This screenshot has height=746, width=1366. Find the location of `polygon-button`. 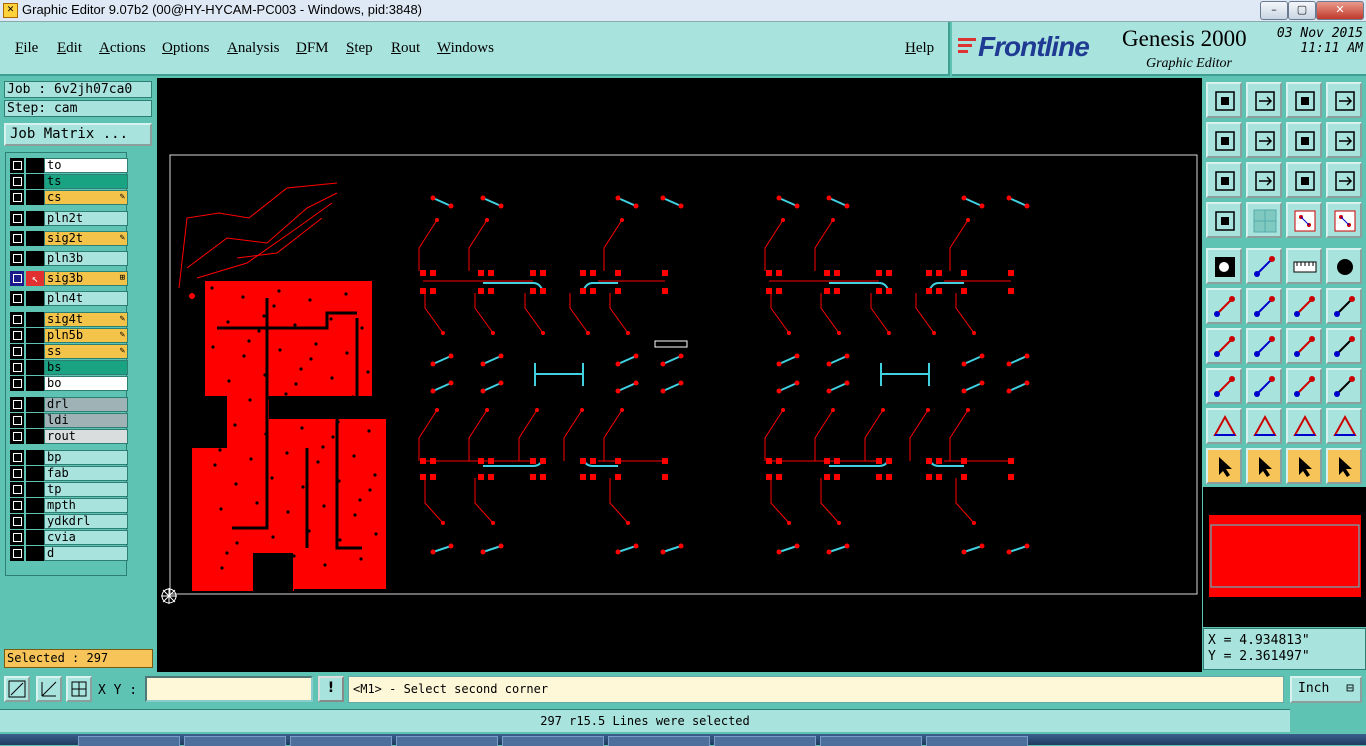

polygon-button is located at coordinates (1304, 426).